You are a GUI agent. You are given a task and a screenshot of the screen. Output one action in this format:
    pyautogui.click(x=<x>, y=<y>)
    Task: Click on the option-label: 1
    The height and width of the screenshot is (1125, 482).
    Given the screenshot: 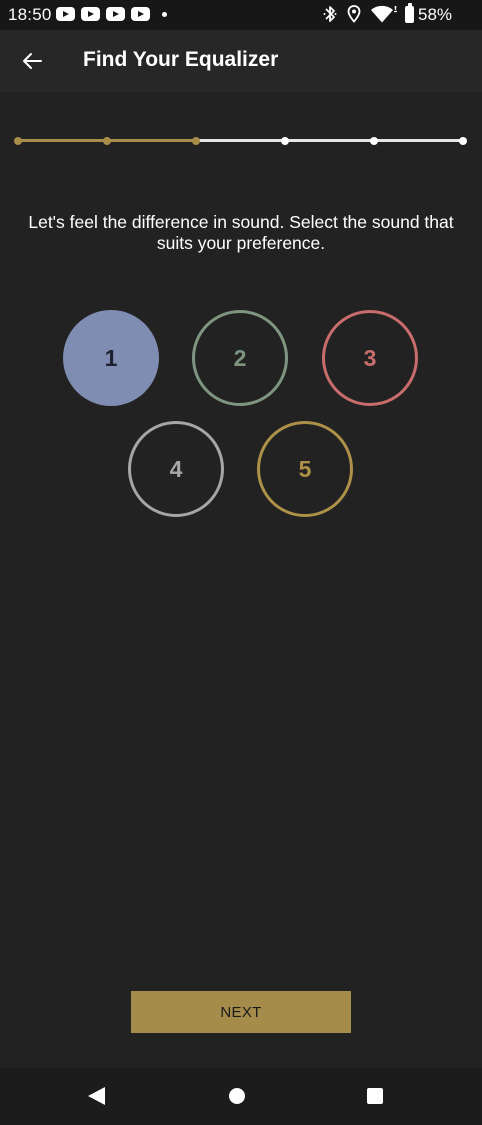 What is the action you would take?
    pyautogui.click(x=111, y=357)
    